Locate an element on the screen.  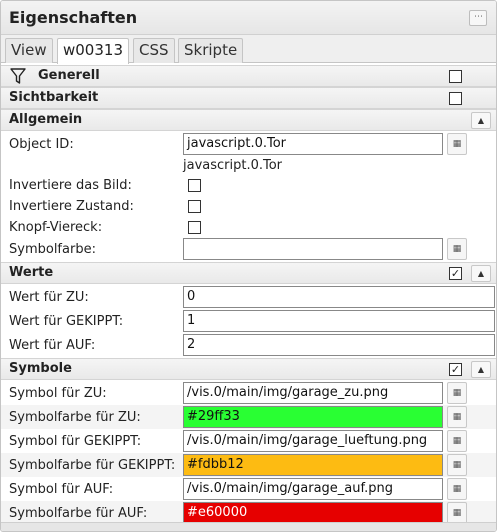
section-title-allgemein: Allgemein is located at coordinates (46, 119).